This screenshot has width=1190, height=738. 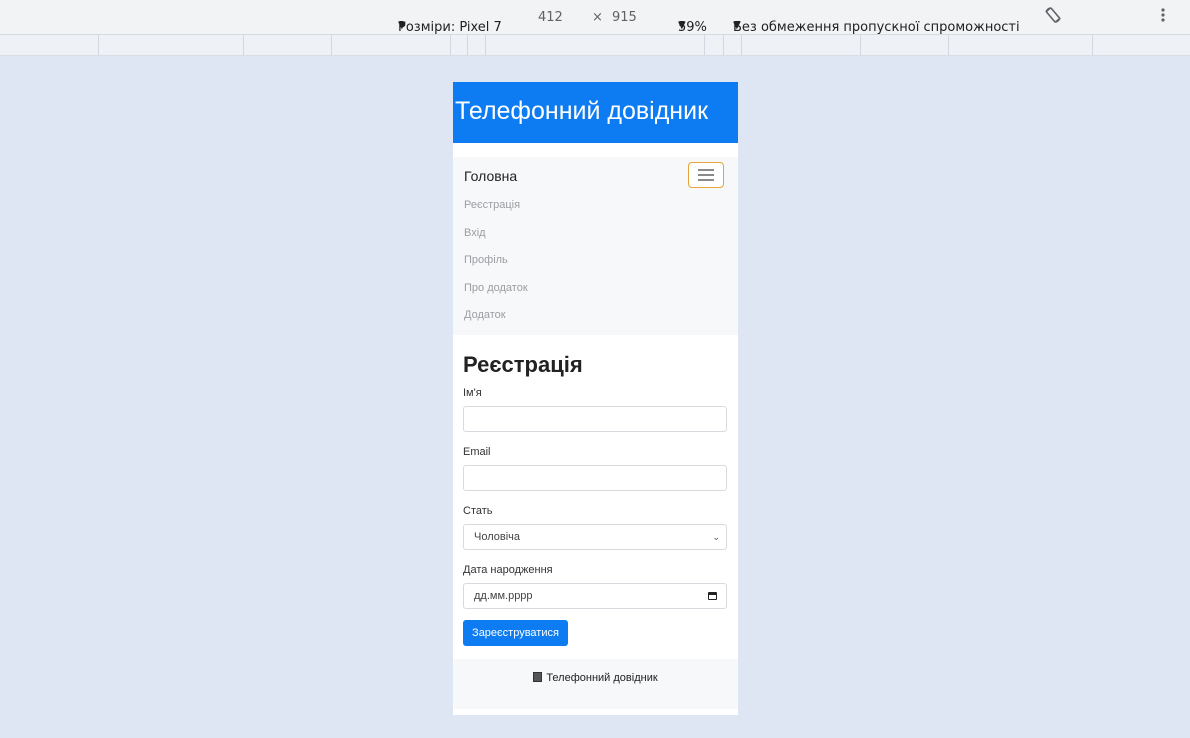 I want to click on gender-select-value: Чоловіча, so click(x=497, y=537).